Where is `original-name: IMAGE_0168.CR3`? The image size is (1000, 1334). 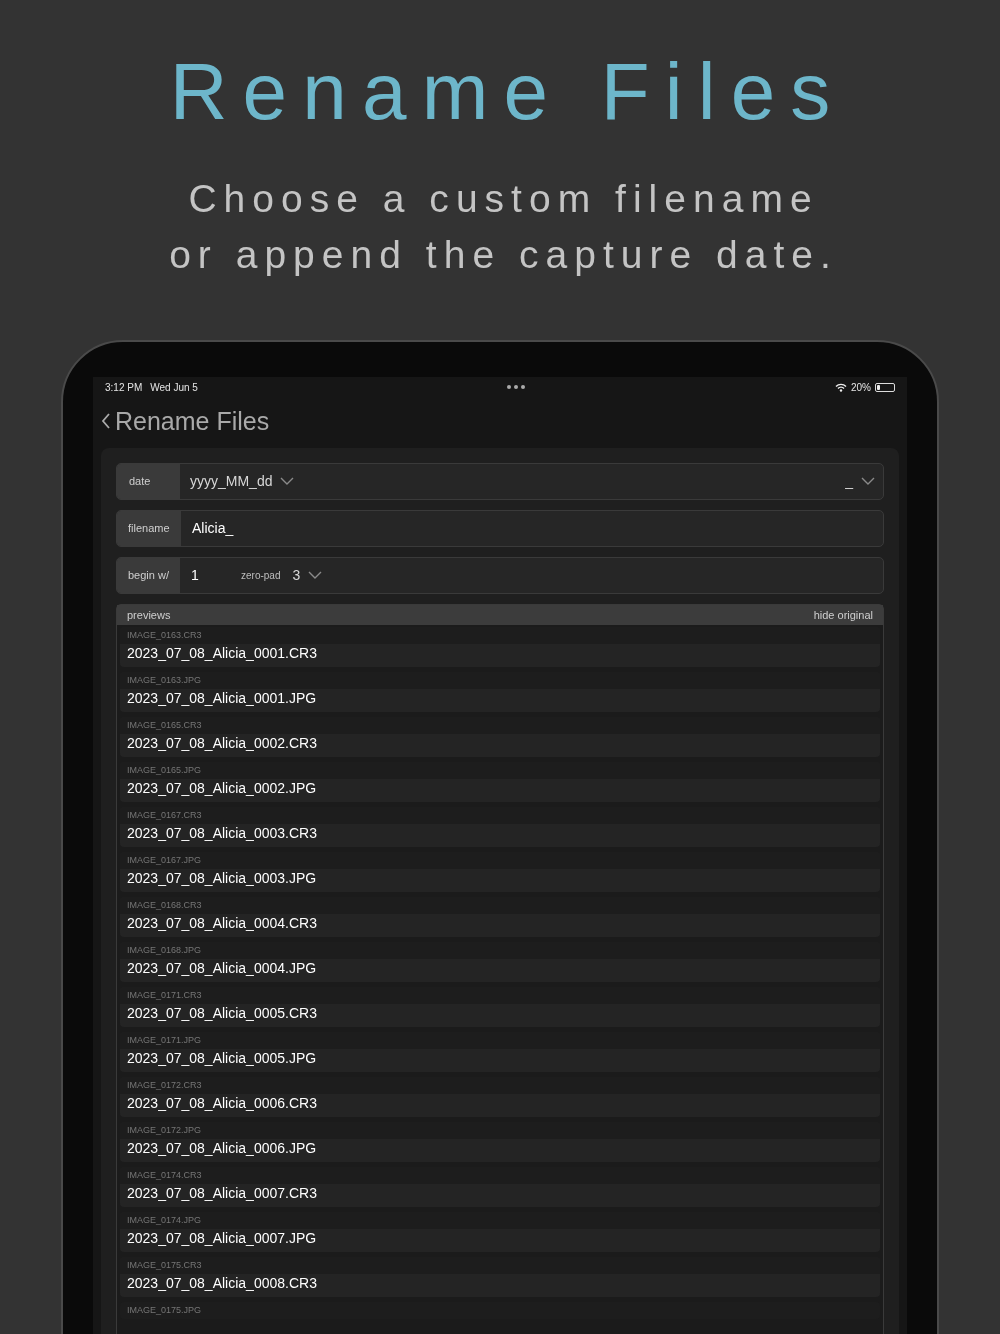
original-name: IMAGE_0168.CR3 is located at coordinates (500, 905).